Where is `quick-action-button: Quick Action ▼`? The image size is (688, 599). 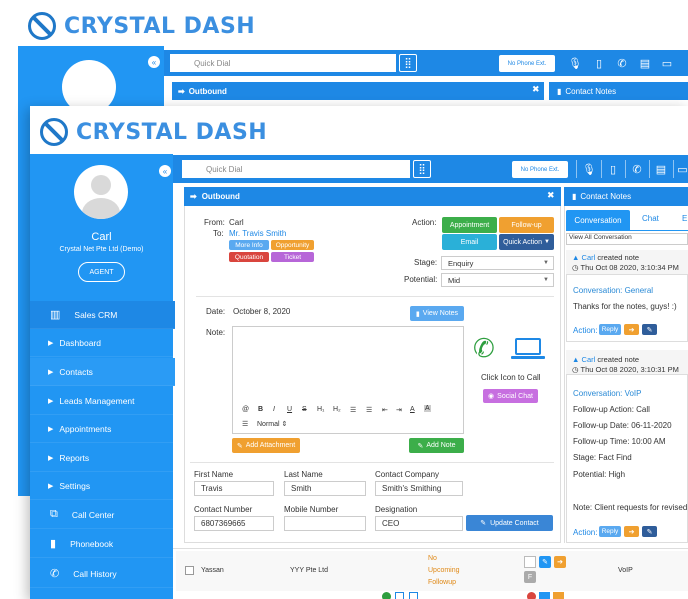
quick-action-button: Quick Action ▼ is located at coordinates (526, 242).